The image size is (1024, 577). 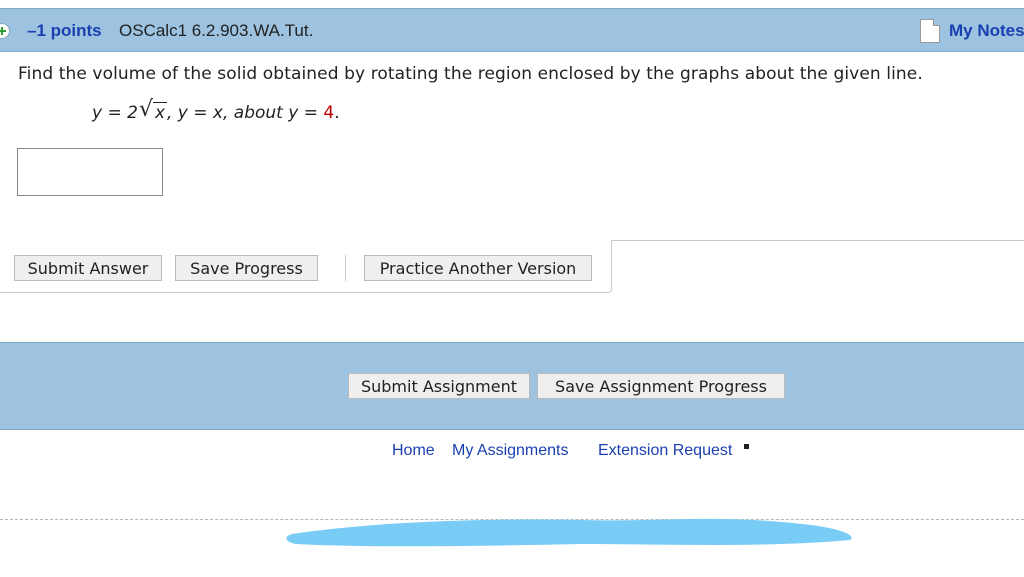 What do you see at coordinates (665, 451) in the screenshot?
I see `extension-request-link: Extension Request` at bounding box center [665, 451].